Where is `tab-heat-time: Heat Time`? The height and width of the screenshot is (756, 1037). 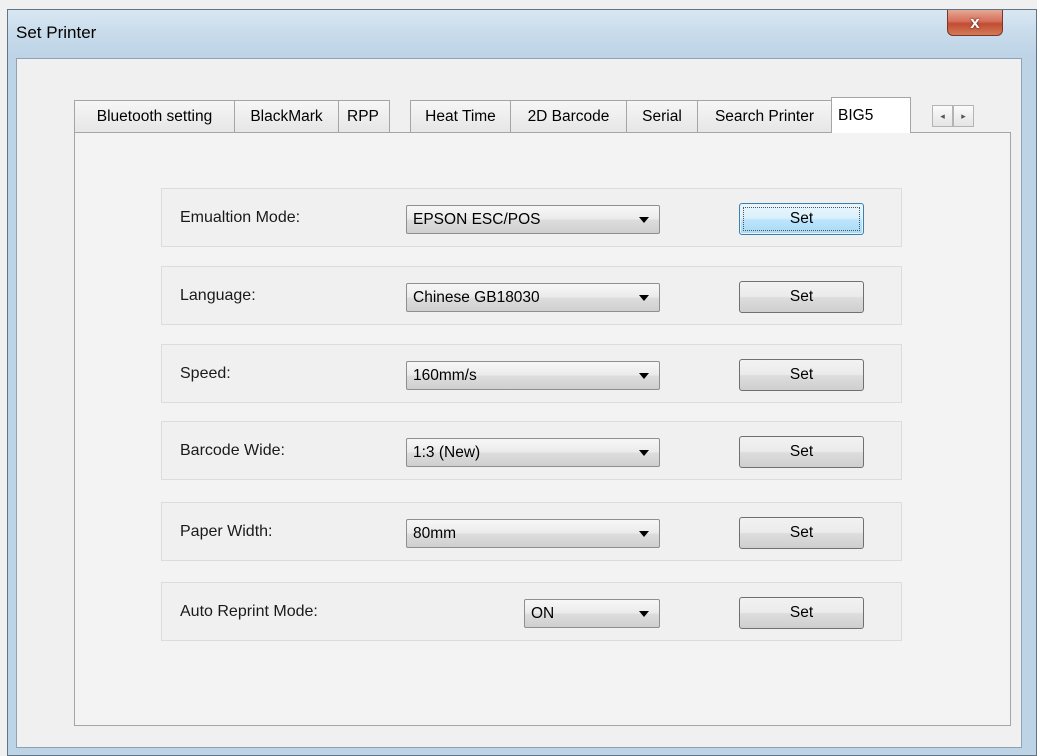 tab-heat-time: Heat Time is located at coordinates (460, 116).